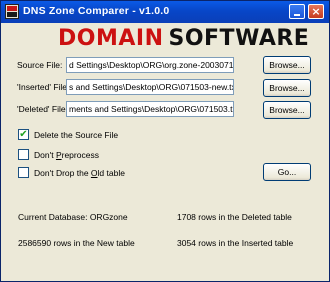 The image size is (330, 282). Describe the element at coordinates (297, 11) in the screenshot. I see `minimize-button` at that location.